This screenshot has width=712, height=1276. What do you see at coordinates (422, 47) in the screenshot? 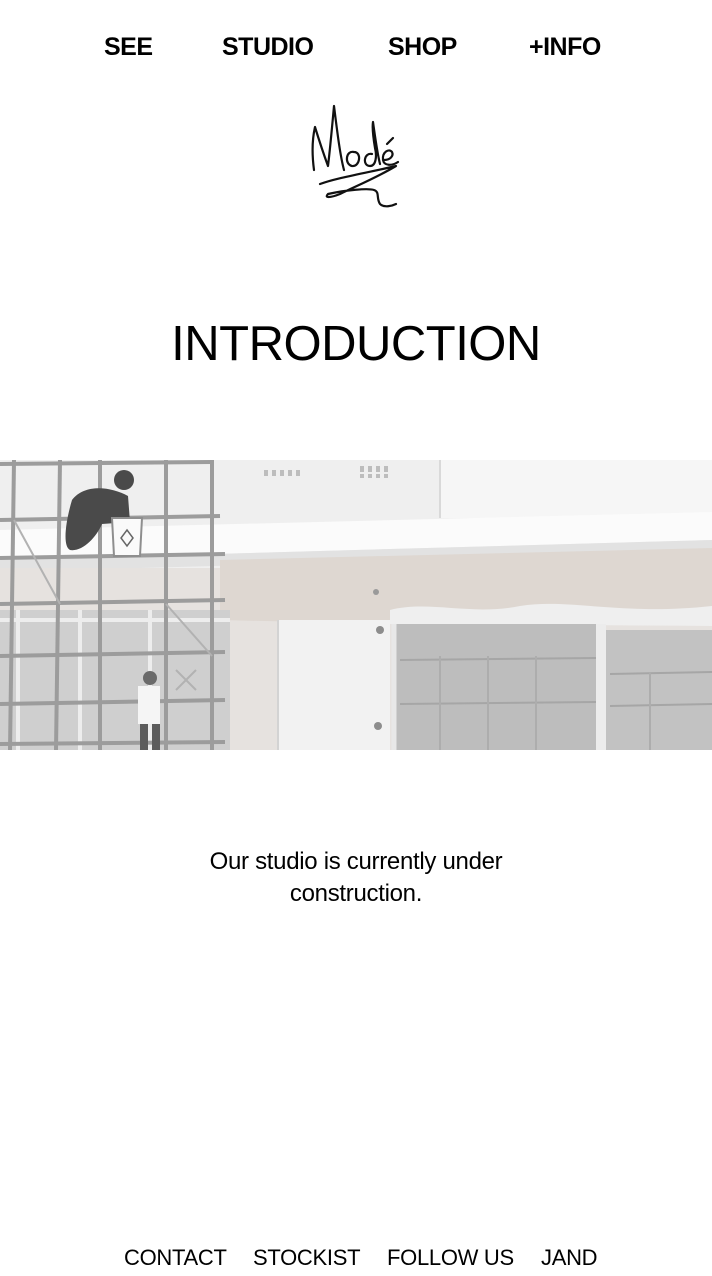
I see `nav-link-shop: SHOP` at bounding box center [422, 47].